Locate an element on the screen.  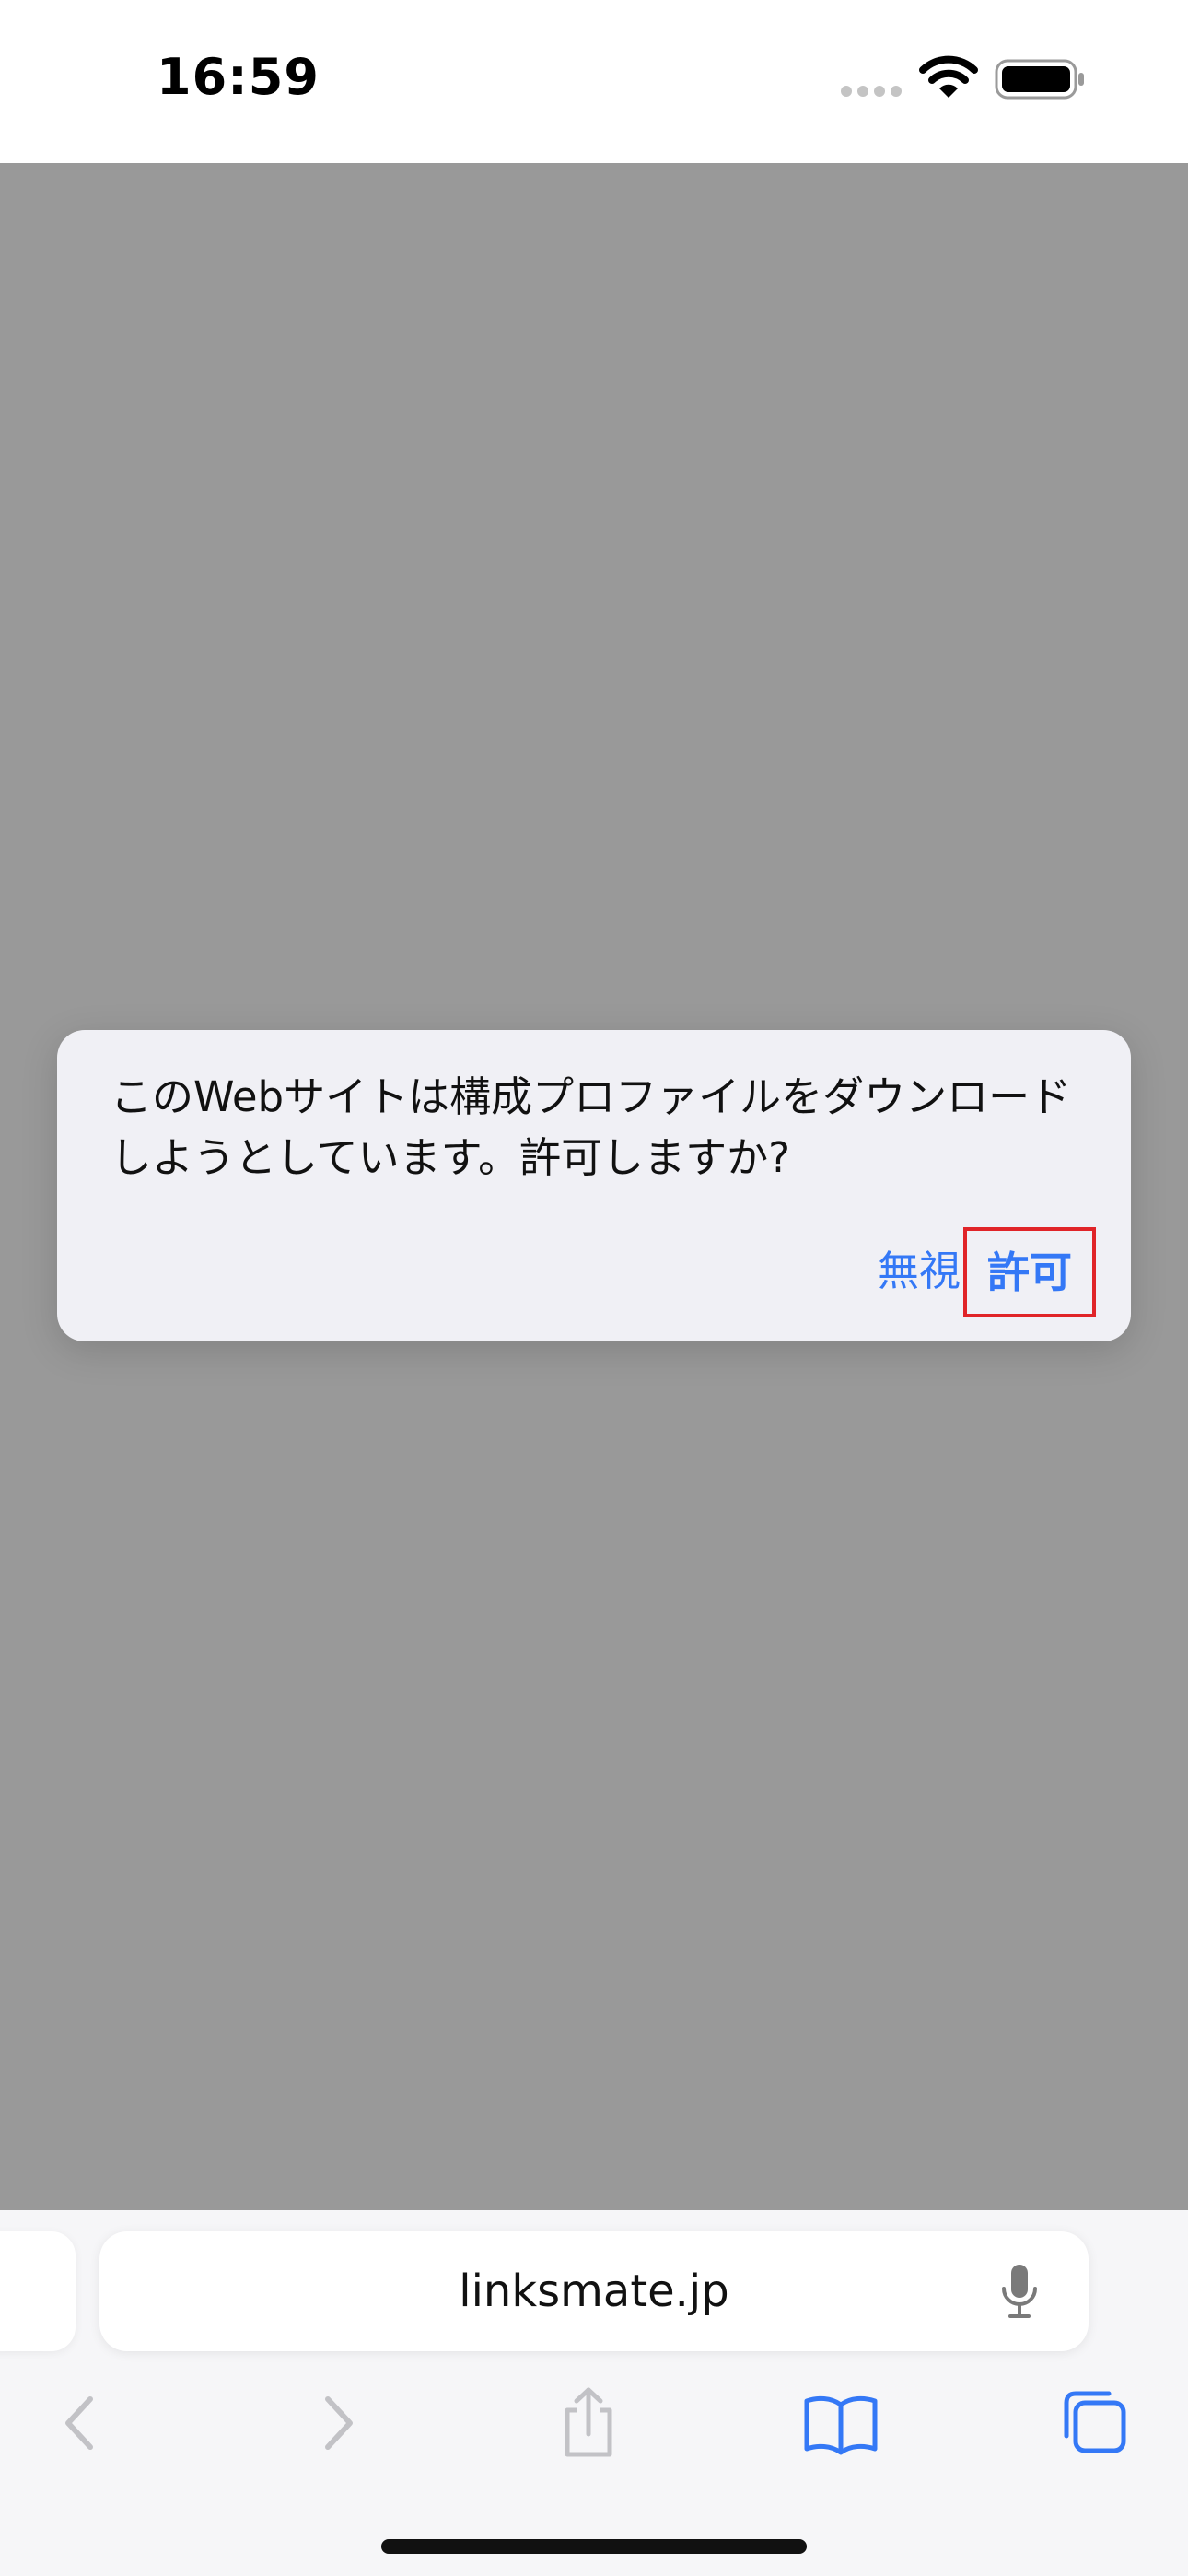
status-time: 16:59 is located at coordinates (239, 77).